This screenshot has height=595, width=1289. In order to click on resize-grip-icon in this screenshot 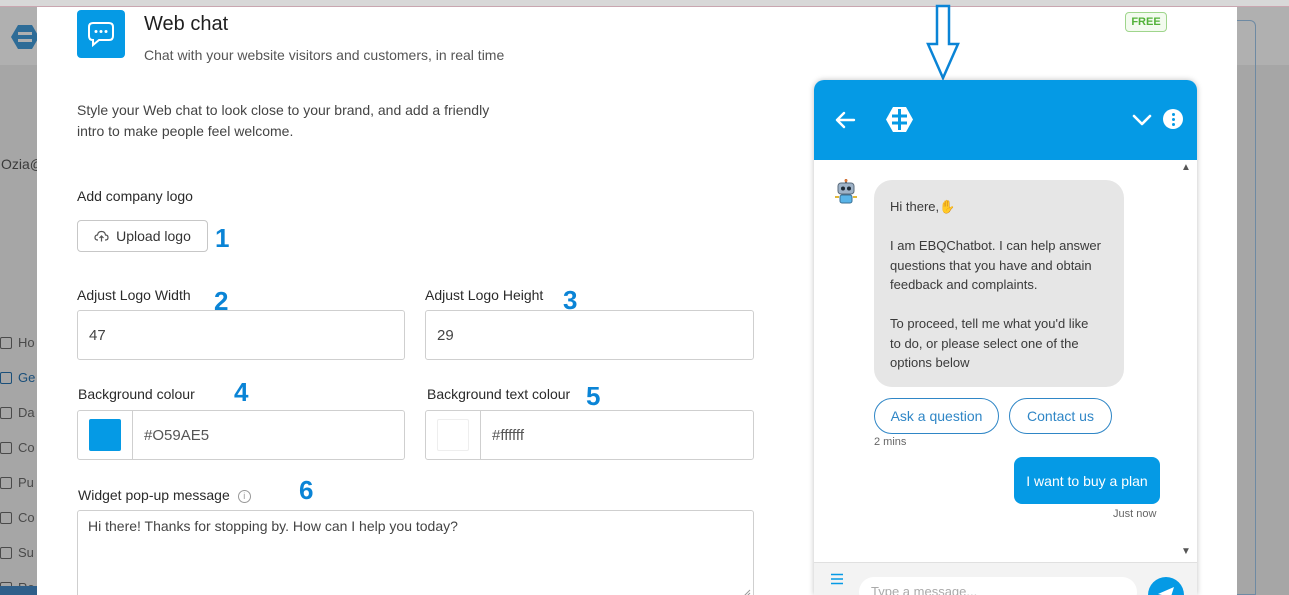, I will do `click(747, 592)`.